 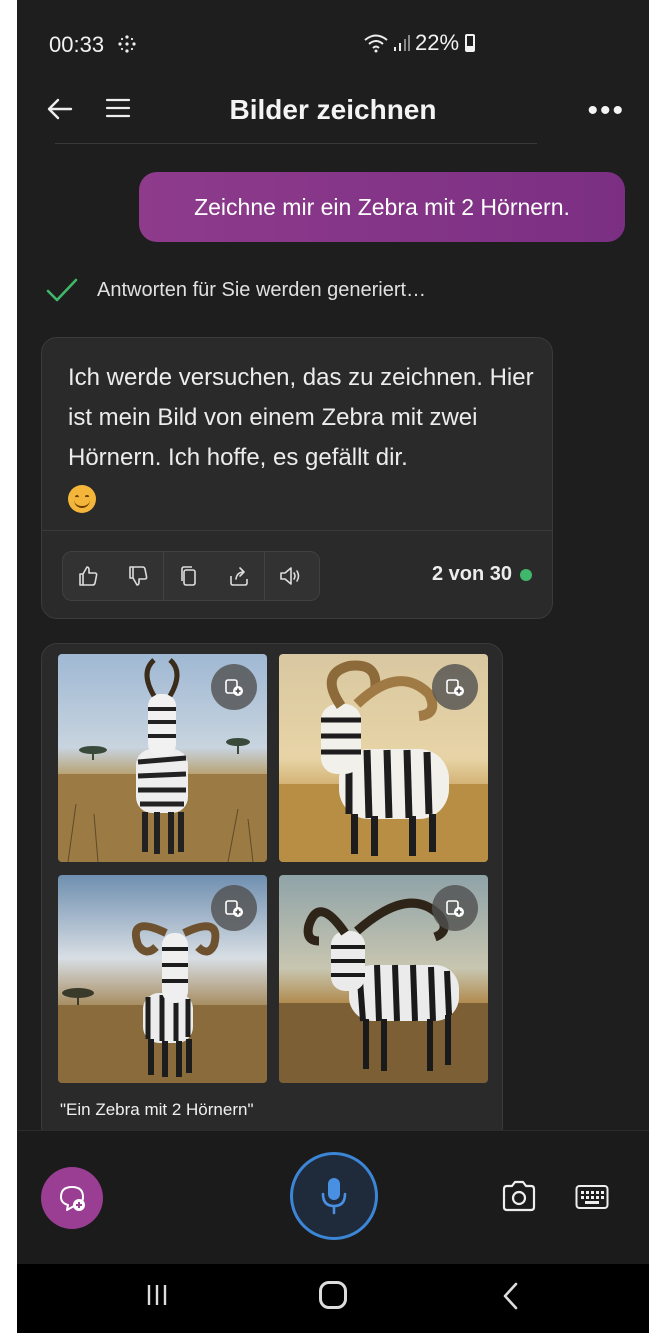 I want to click on wifi-icon, so click(x=376, y=43).